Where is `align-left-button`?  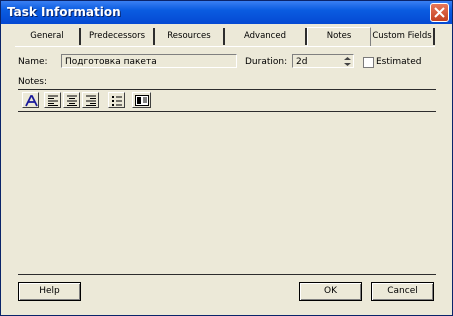 align-left-button is located at coordinates (52, 100).